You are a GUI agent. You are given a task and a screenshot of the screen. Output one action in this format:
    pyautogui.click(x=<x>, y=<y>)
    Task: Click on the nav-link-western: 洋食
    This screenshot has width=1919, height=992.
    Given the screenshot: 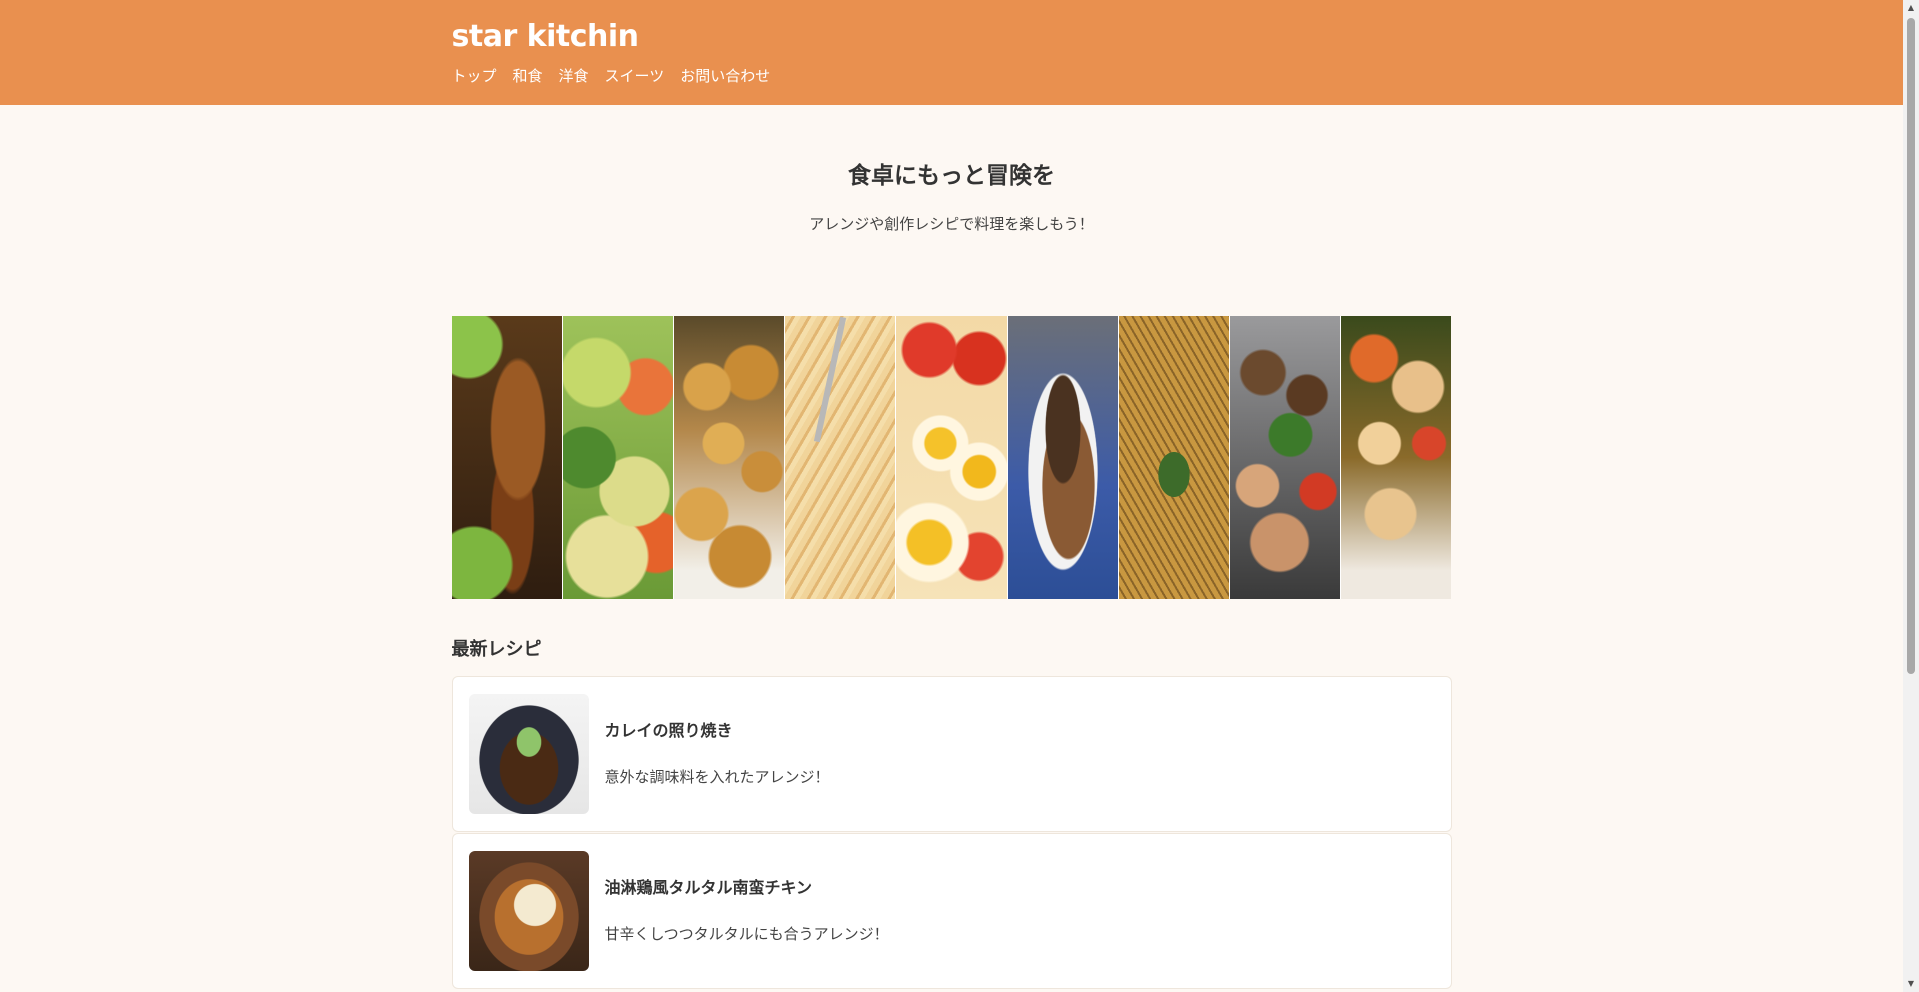 What is the action you would take?
    pyautogui.click(x=574, y=76)
    